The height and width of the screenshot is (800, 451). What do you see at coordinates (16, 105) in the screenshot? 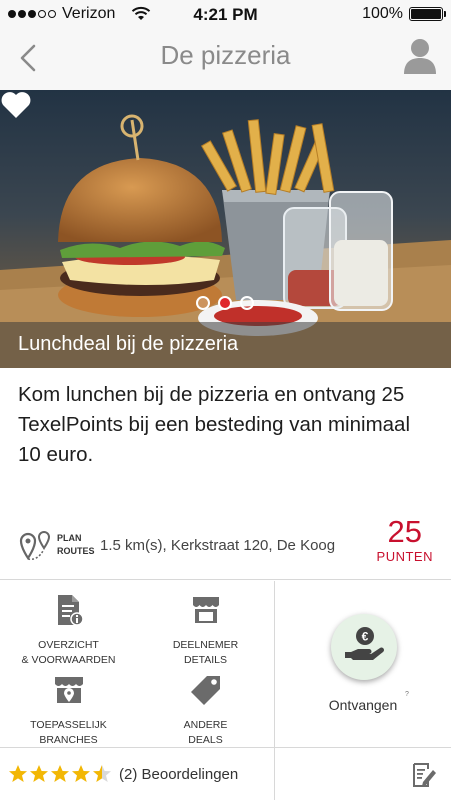
I see `heart-icon` at bounding box center [16, 105].